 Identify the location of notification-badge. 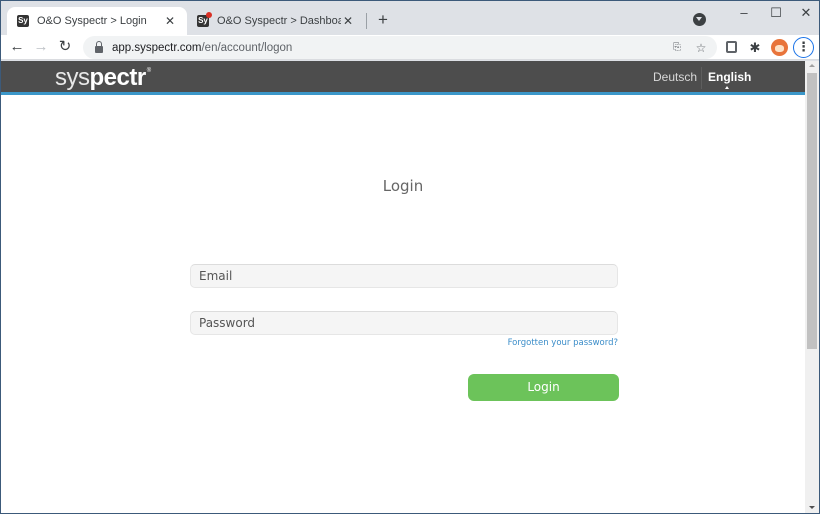
(209, 15).